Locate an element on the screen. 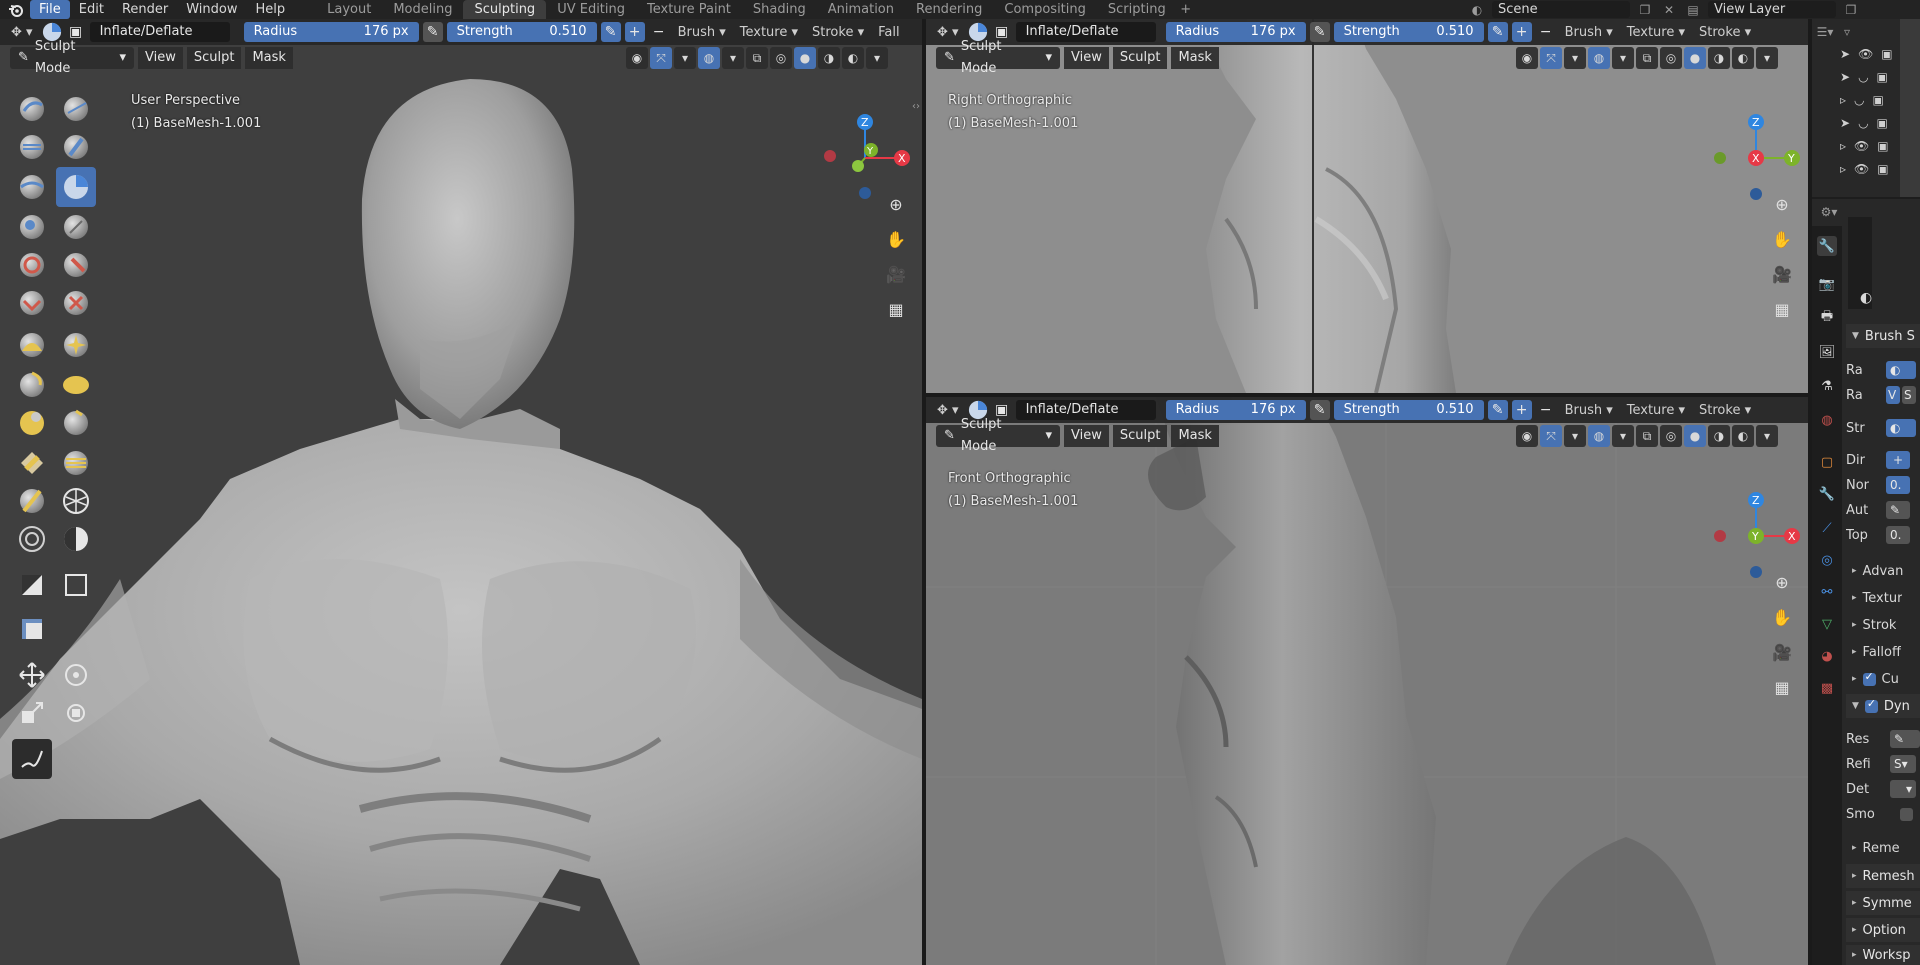  tab-modeling: Modeling is located at coordinates (422, 9).